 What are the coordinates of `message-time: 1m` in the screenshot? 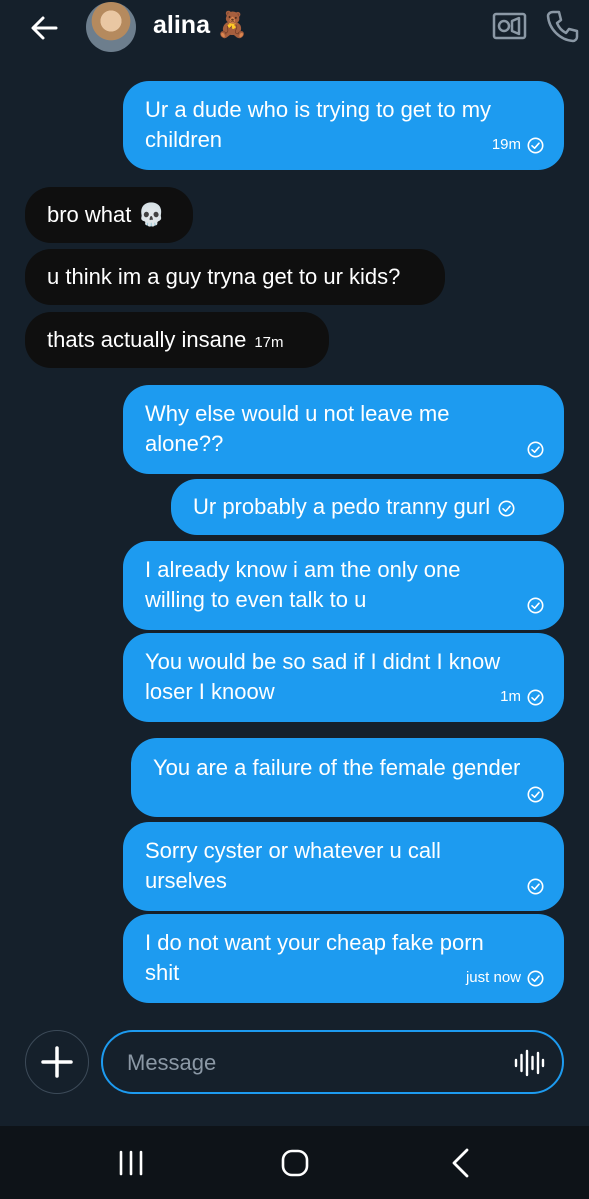 It's located at (510, 696).